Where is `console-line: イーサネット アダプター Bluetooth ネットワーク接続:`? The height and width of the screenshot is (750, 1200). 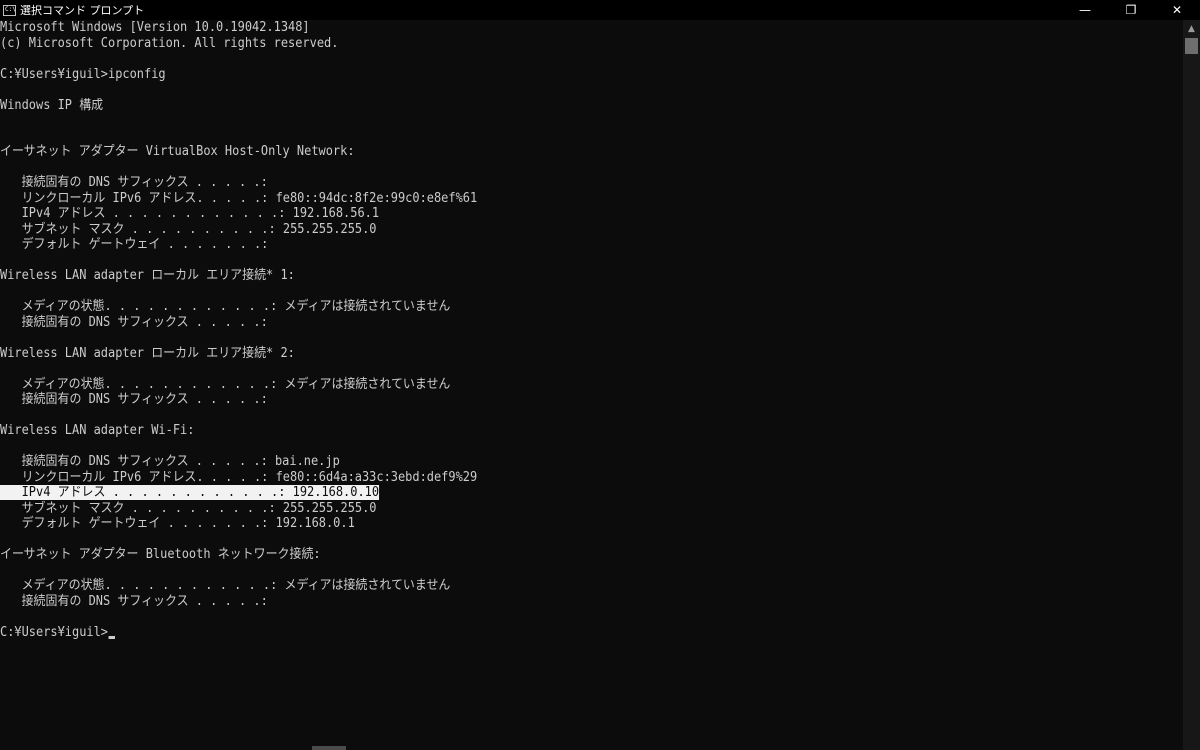
console-line: イーサネット アダプター Bluetooth ネットワーク接続: is located at coordinates (160, 554).